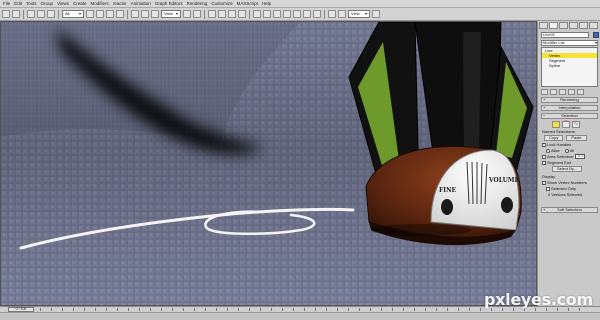  Describe the element at coordinates (31, 14) in the screenshot. I see `link-button` at that location.